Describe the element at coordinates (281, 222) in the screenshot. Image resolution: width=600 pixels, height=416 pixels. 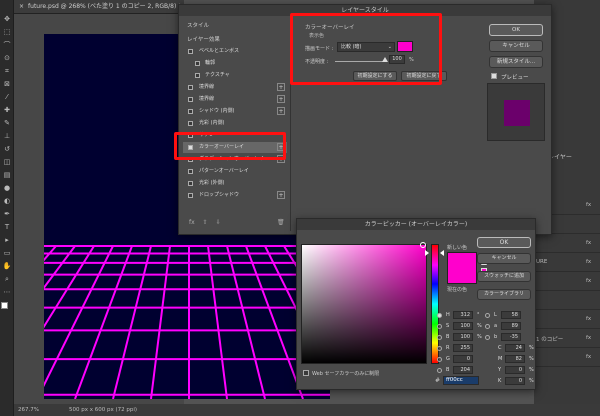
I see `trash-icon: 🗑` at that location.